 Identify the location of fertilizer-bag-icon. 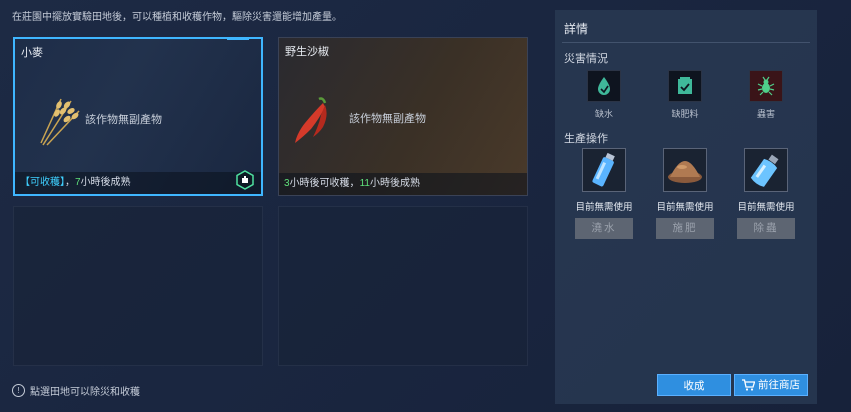
(685, 85).